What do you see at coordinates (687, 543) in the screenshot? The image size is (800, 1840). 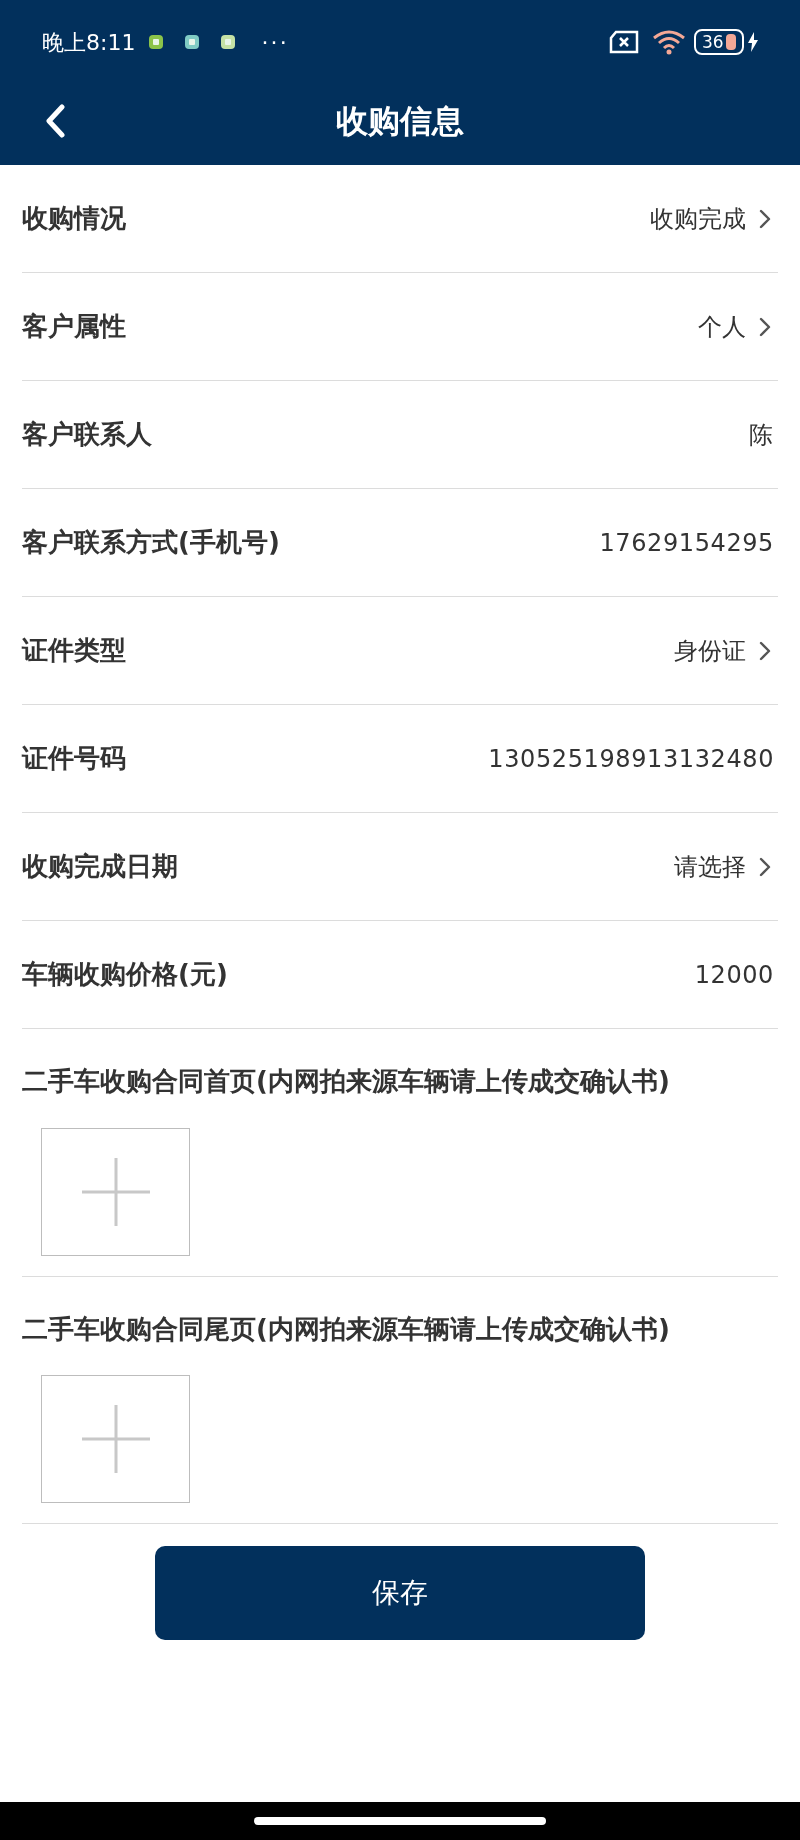 I see `field-value: 17629154295` at bounding box center [687, 543].